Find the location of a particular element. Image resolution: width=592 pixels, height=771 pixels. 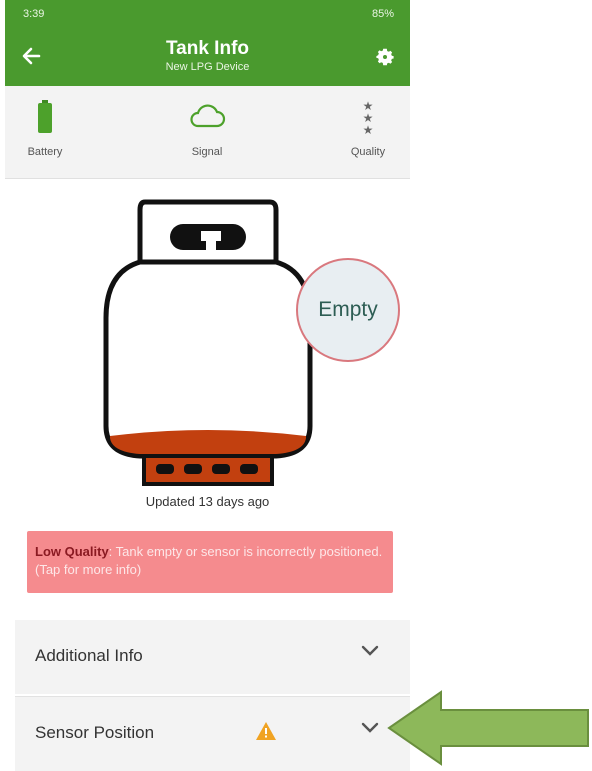

additional-info-label: Additional Info is located at coordinates (89, 655).